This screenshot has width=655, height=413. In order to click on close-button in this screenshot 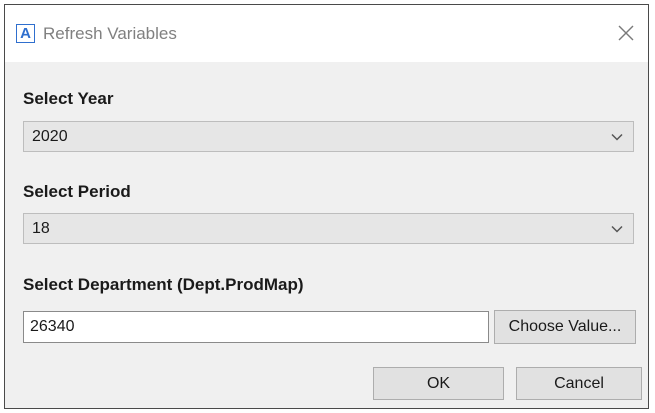, I will do `click(626, 33)`.